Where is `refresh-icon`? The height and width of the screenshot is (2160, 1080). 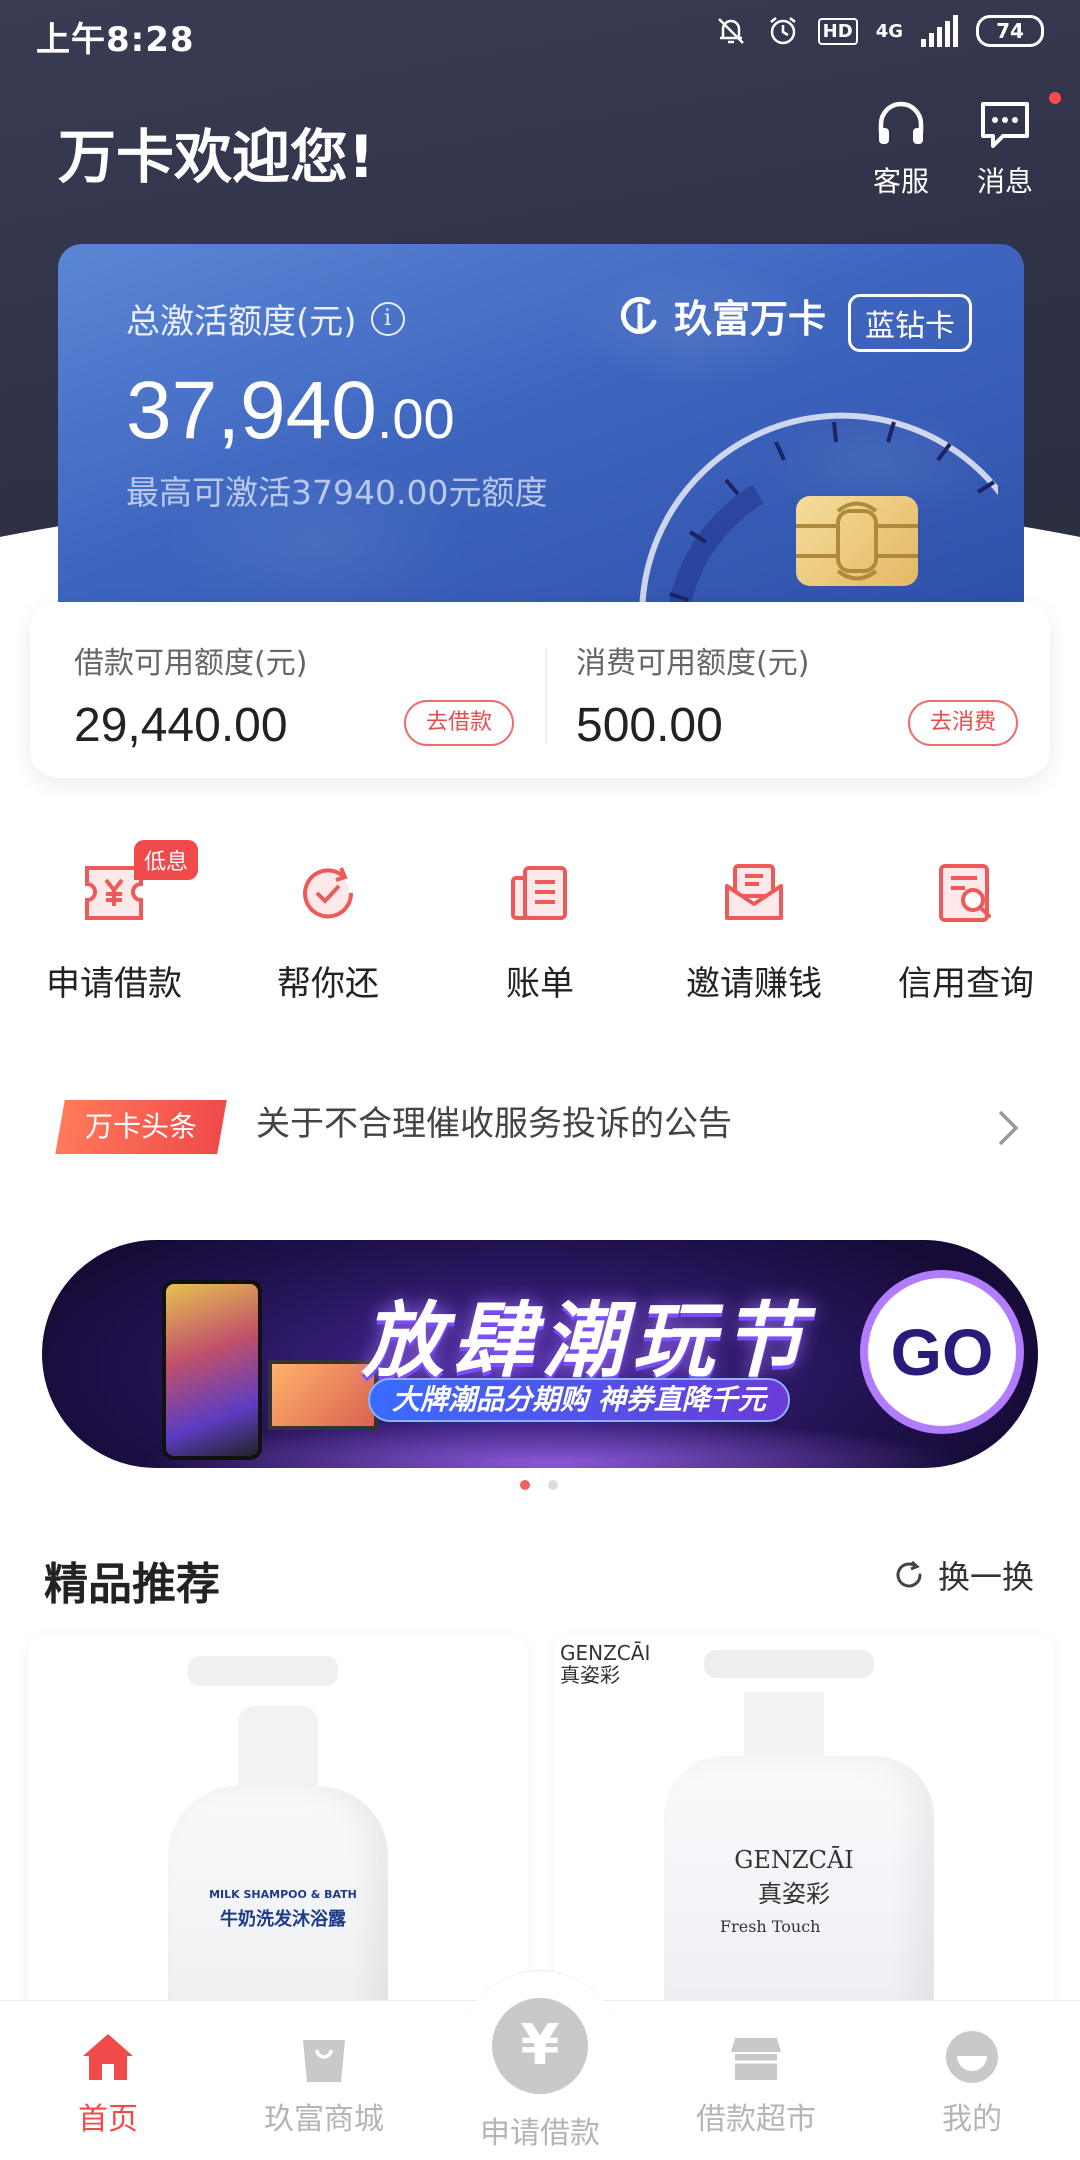 refresh-icon is located at coordinates (909, 1574).